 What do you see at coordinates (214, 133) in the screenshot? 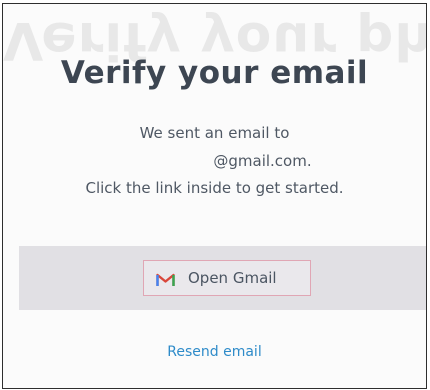
I see `message-line-1: We sent an email to` at bounding box center [214, 133].